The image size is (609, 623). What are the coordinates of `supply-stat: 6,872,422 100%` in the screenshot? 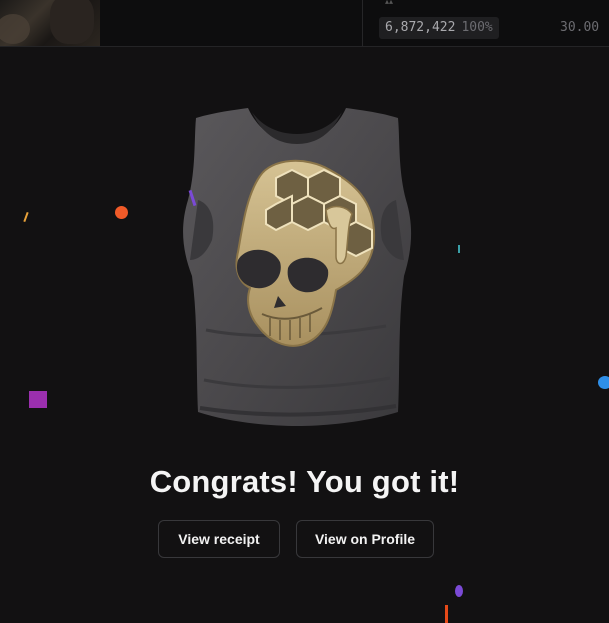 It's located at (439, 28).